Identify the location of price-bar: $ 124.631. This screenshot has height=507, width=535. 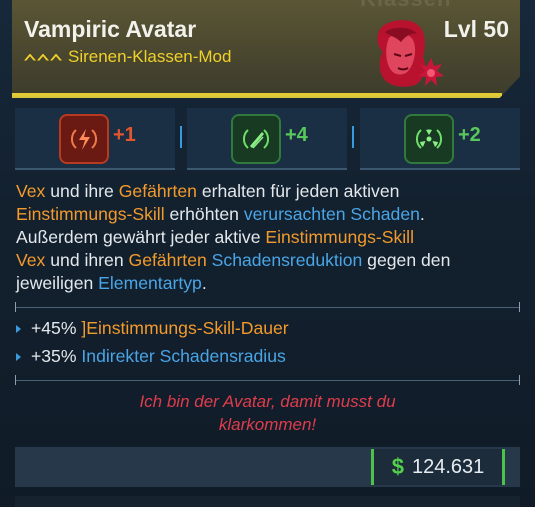
(267, 467).